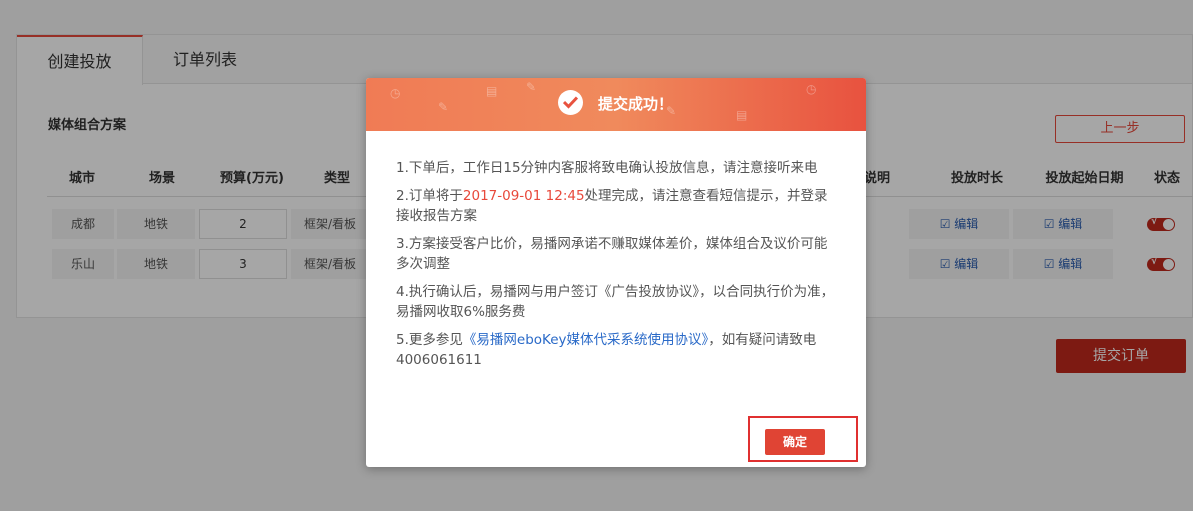 The height and width of the screenshot is (511, 1193). I want to click on process-date: 2017-09-01 12:45, so click(523, 196).